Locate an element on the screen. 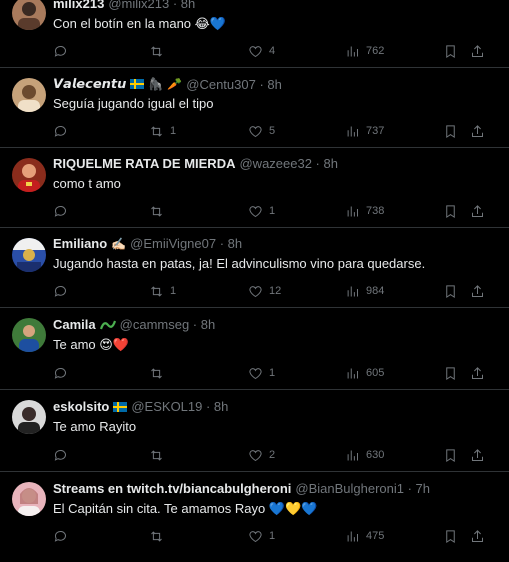  handle-time: @milix213 · 8h is located at coordinates (151, 5).